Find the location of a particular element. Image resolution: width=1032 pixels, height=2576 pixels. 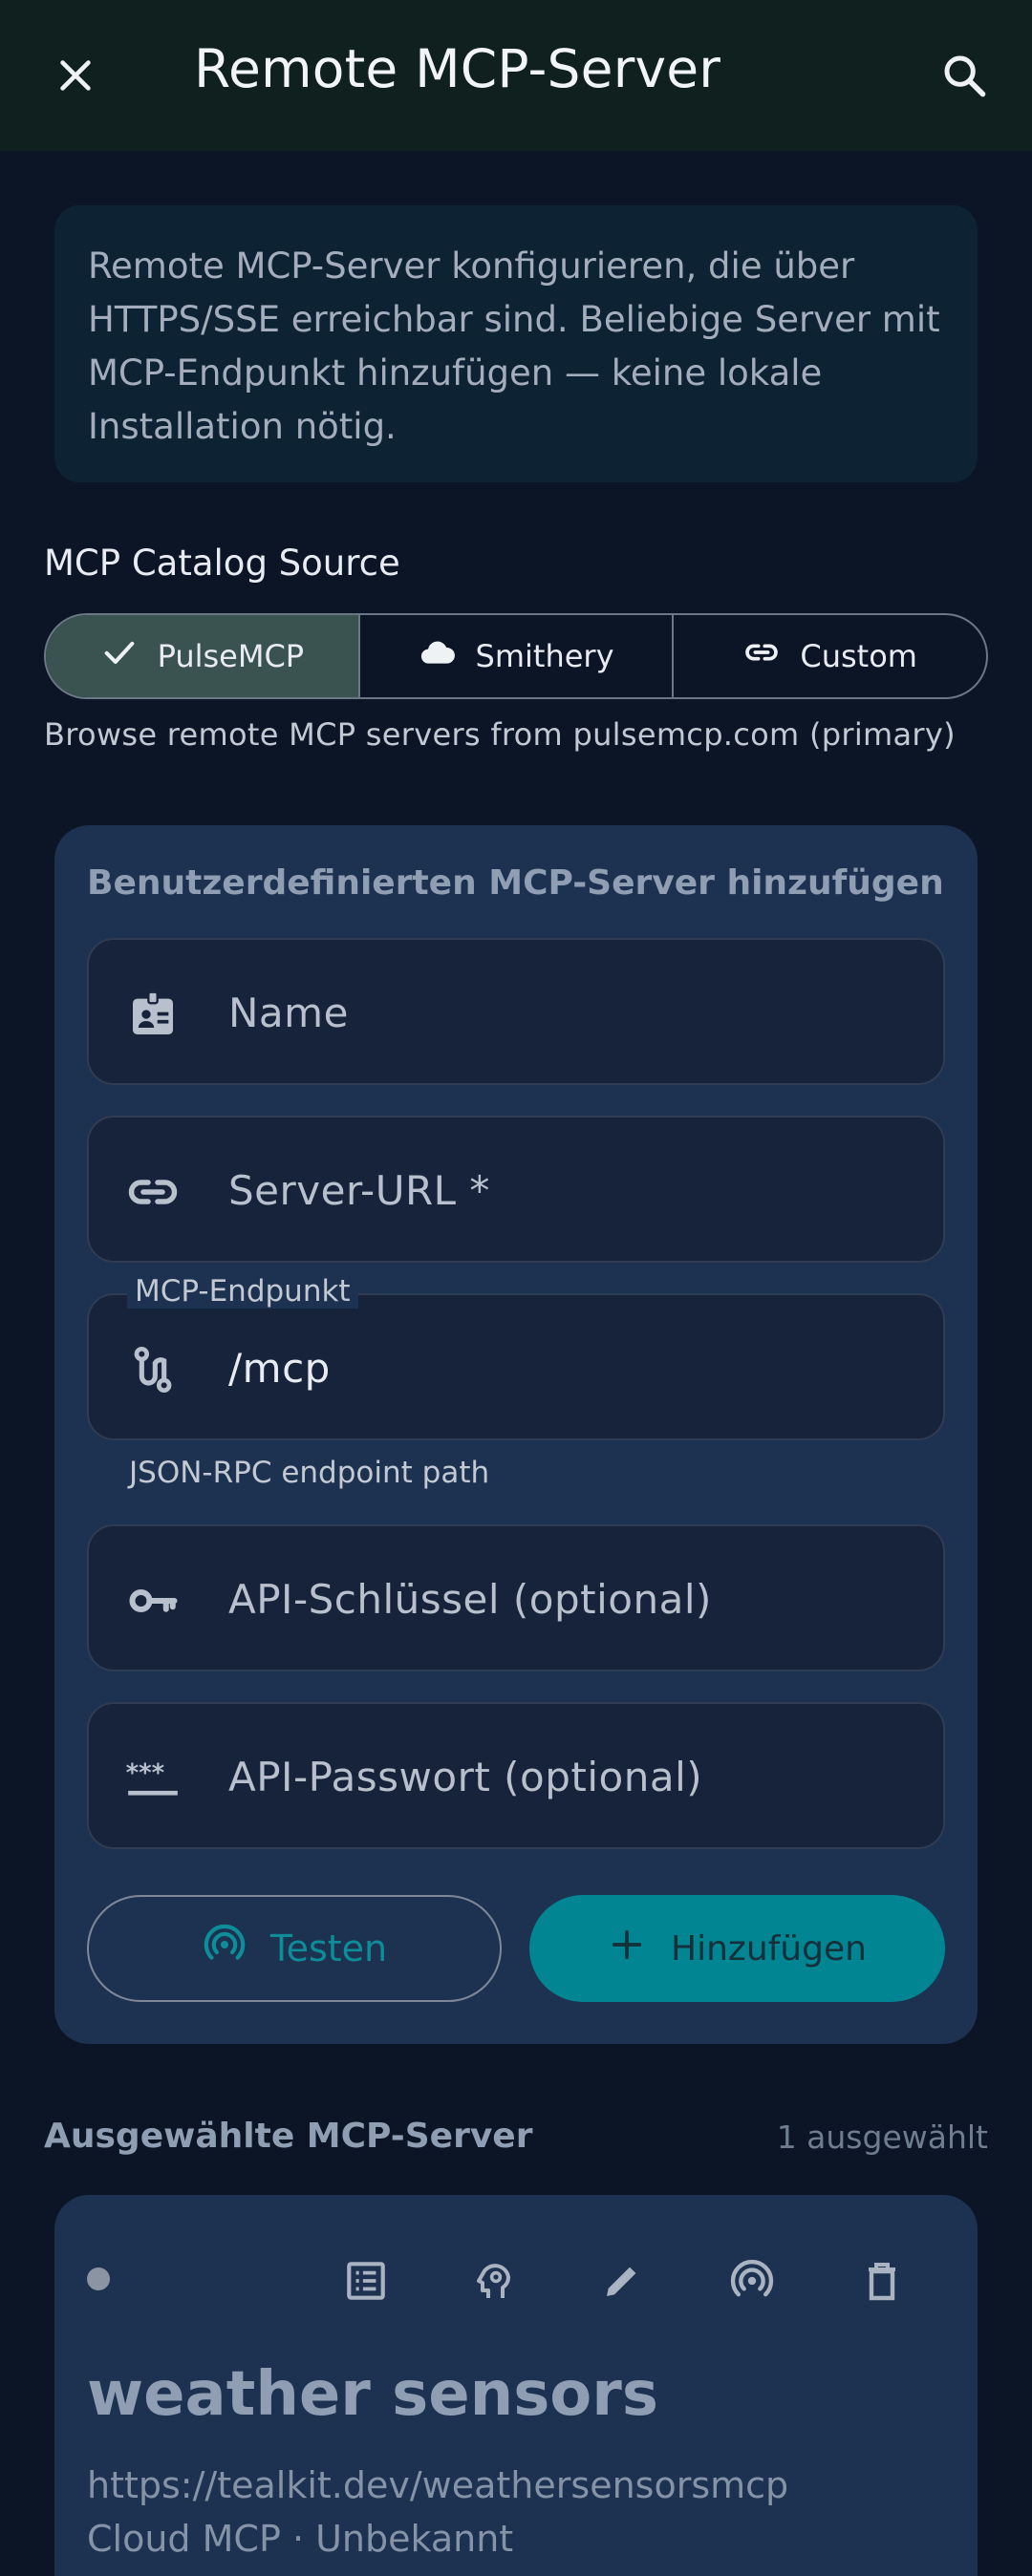

api-password-input: API-Passwort (optional) is located at coordinates (465, 1777).